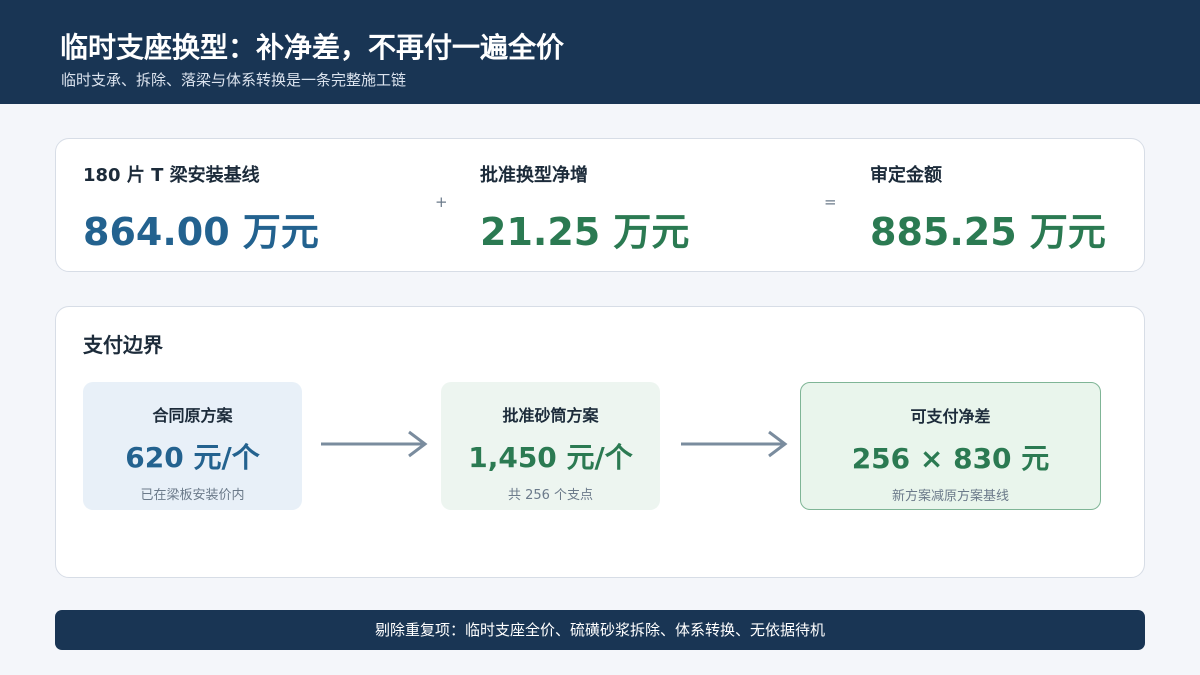 This screenshot has height=675, width=1200. What do you see at coordinates (234, 80) in the screenshot?
I see `page-subtitle: 临时支承、拆除、落梁与体系转换是一条完整施工链` at bounding box center [234, 80].